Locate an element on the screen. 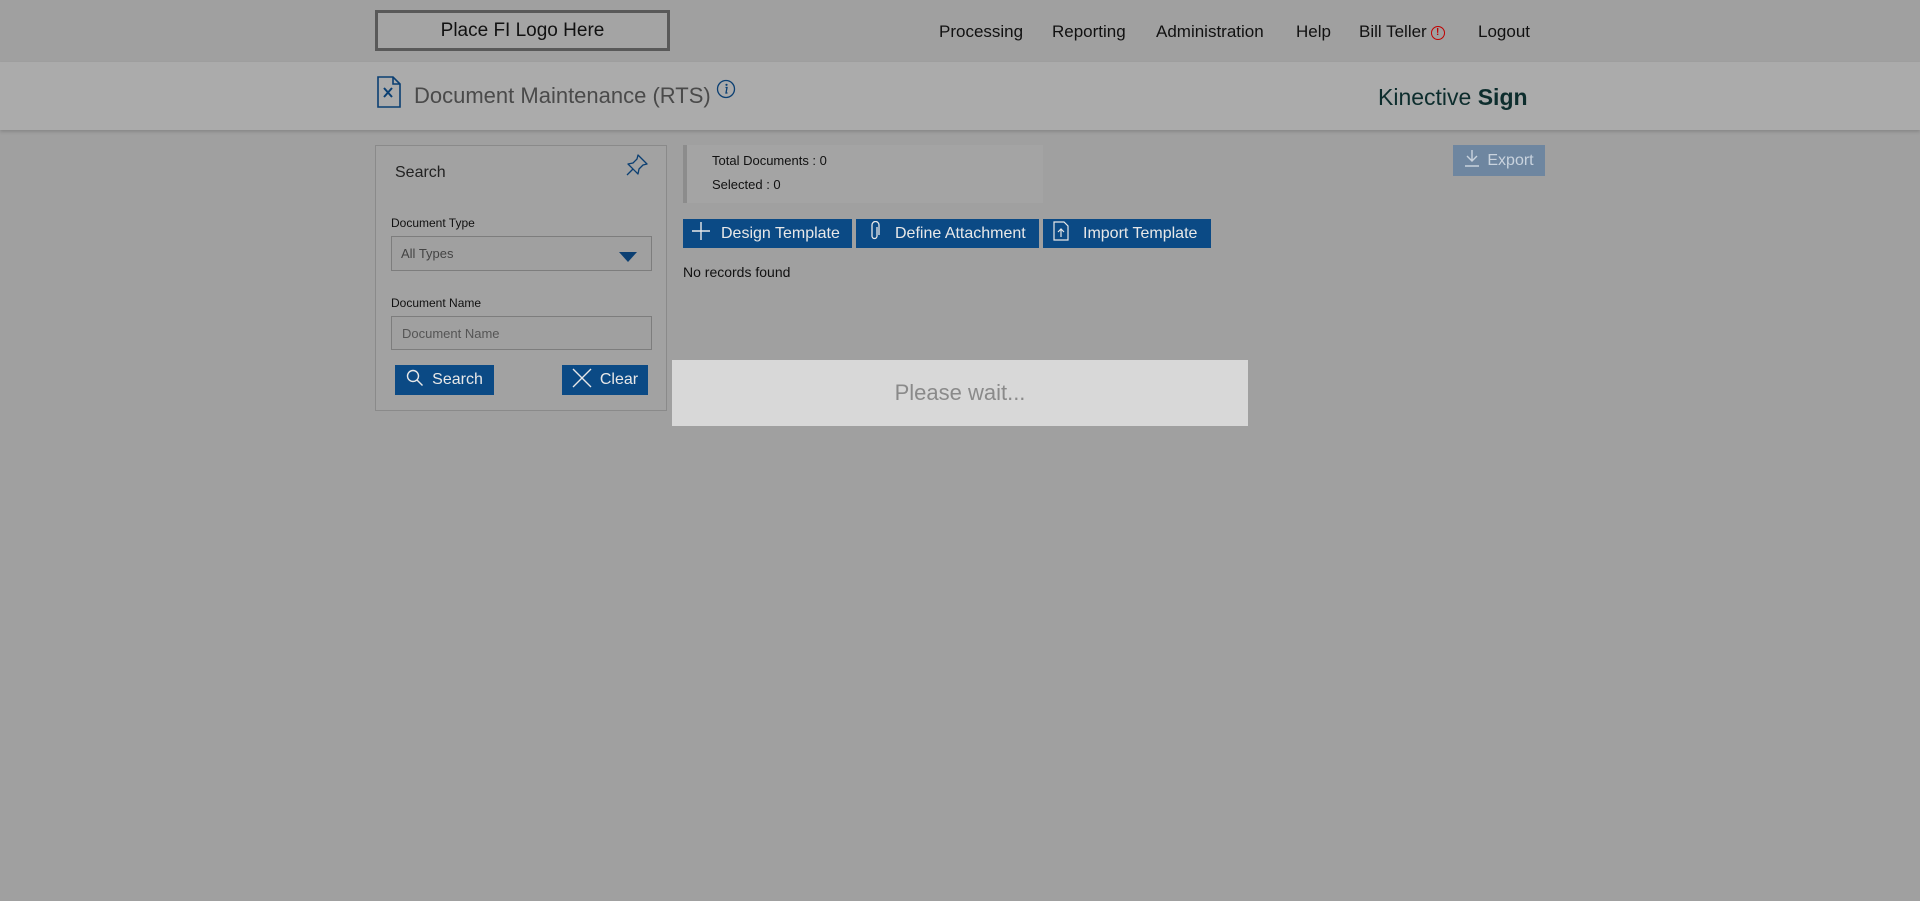 This screenshot has width=1920, height=901. brand-logo: Kinective Sign is located at coordinates (1453, 97).